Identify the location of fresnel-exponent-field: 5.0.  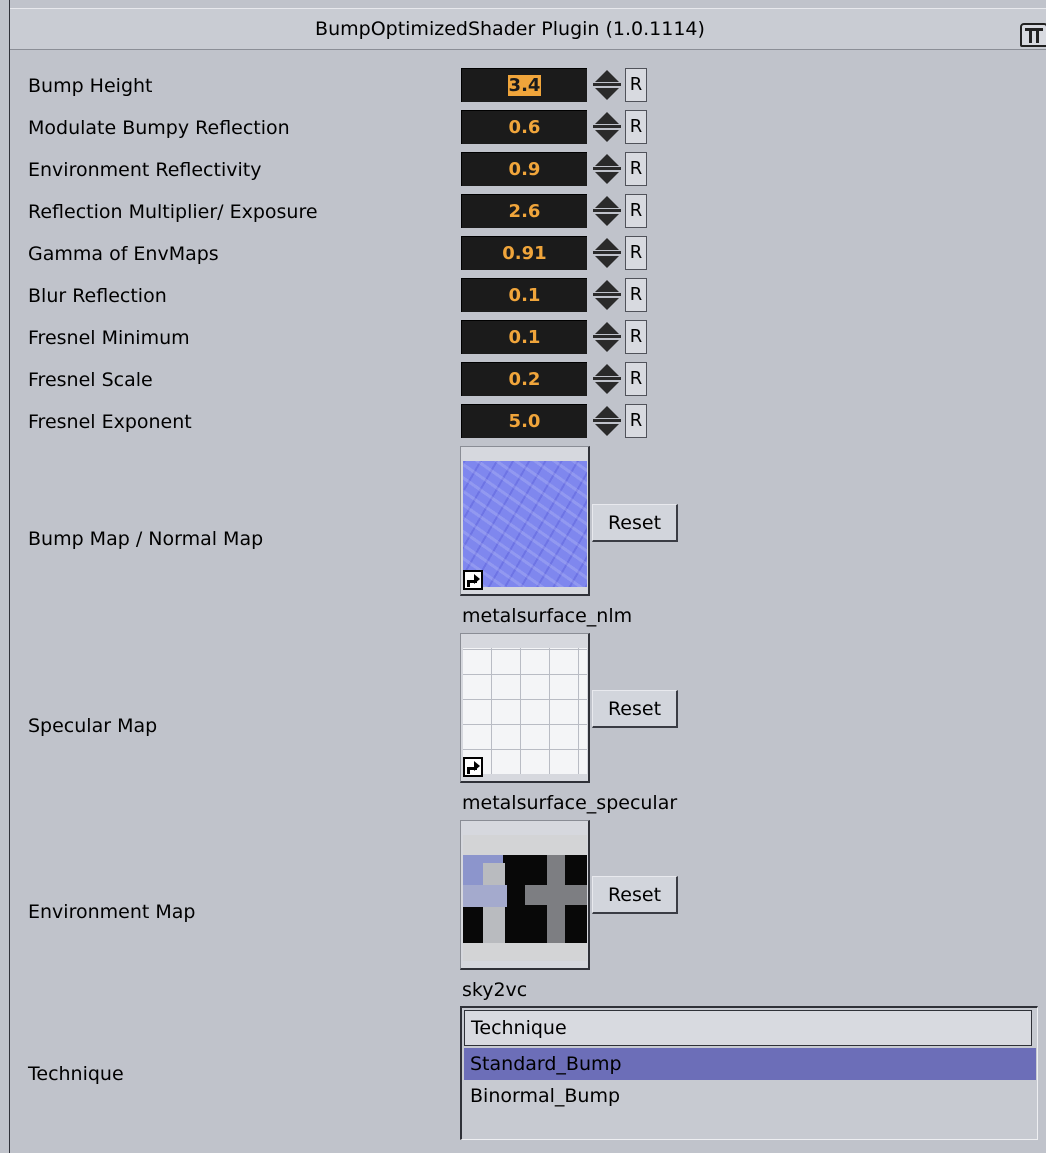
(524, 421).